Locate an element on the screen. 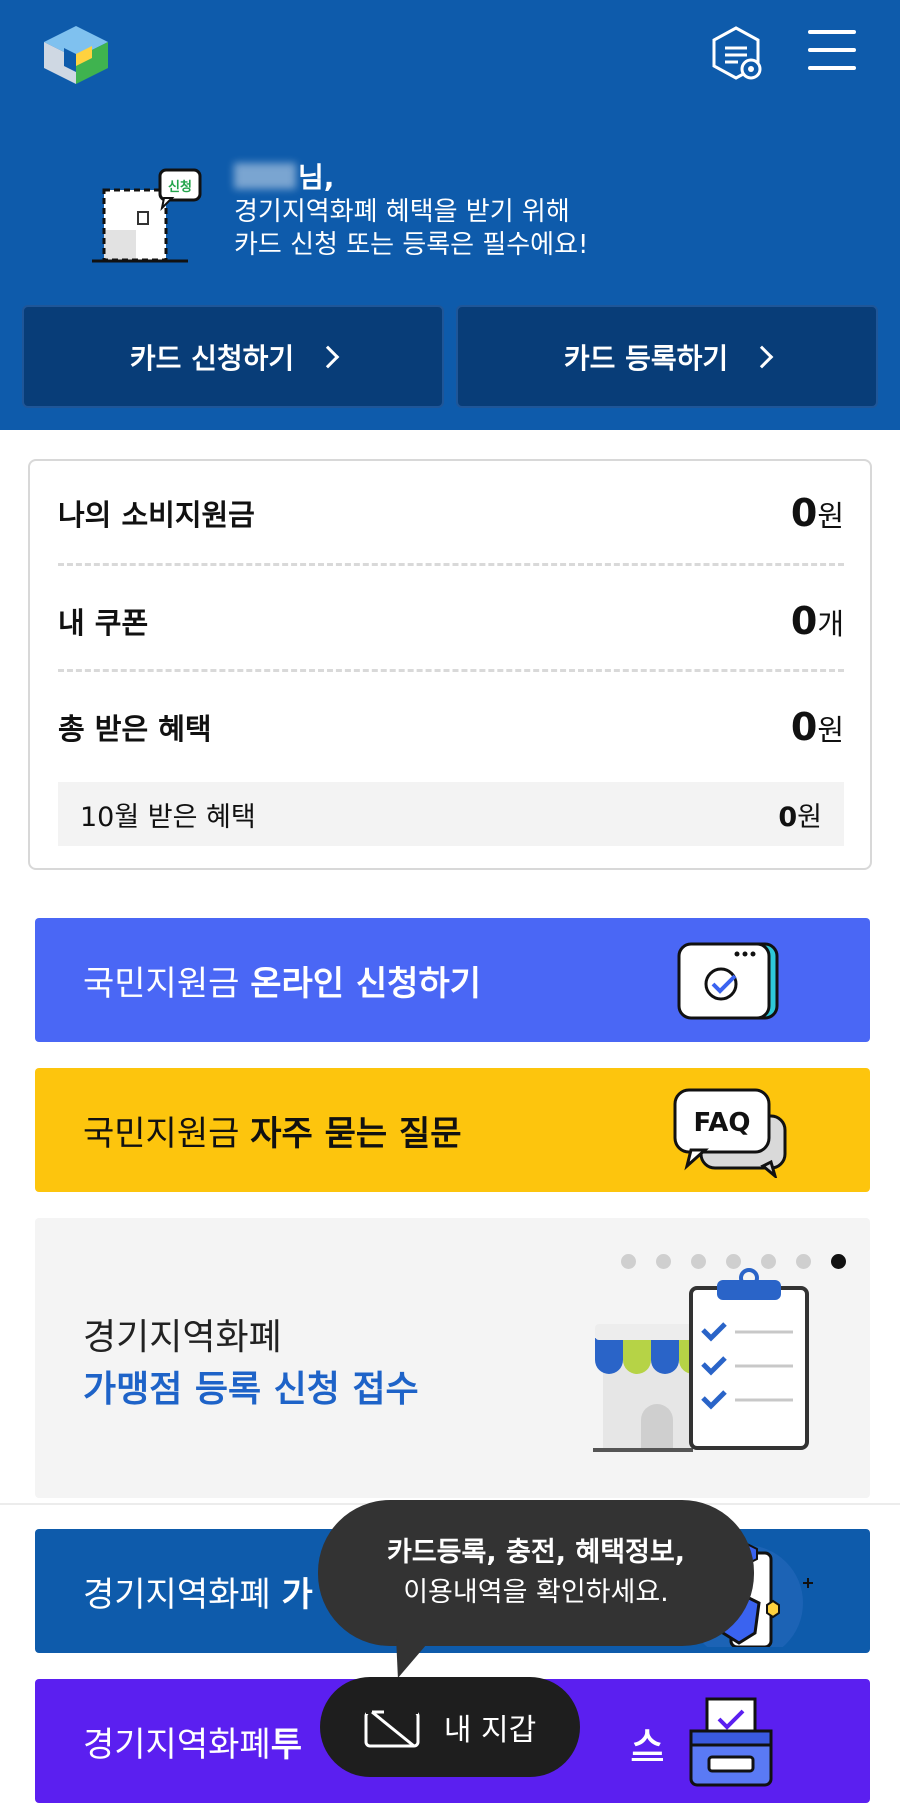 The image size is (900, 1817). subsidy-row: 나의 소비지원금 0원 is located at coordinates (451, 513).